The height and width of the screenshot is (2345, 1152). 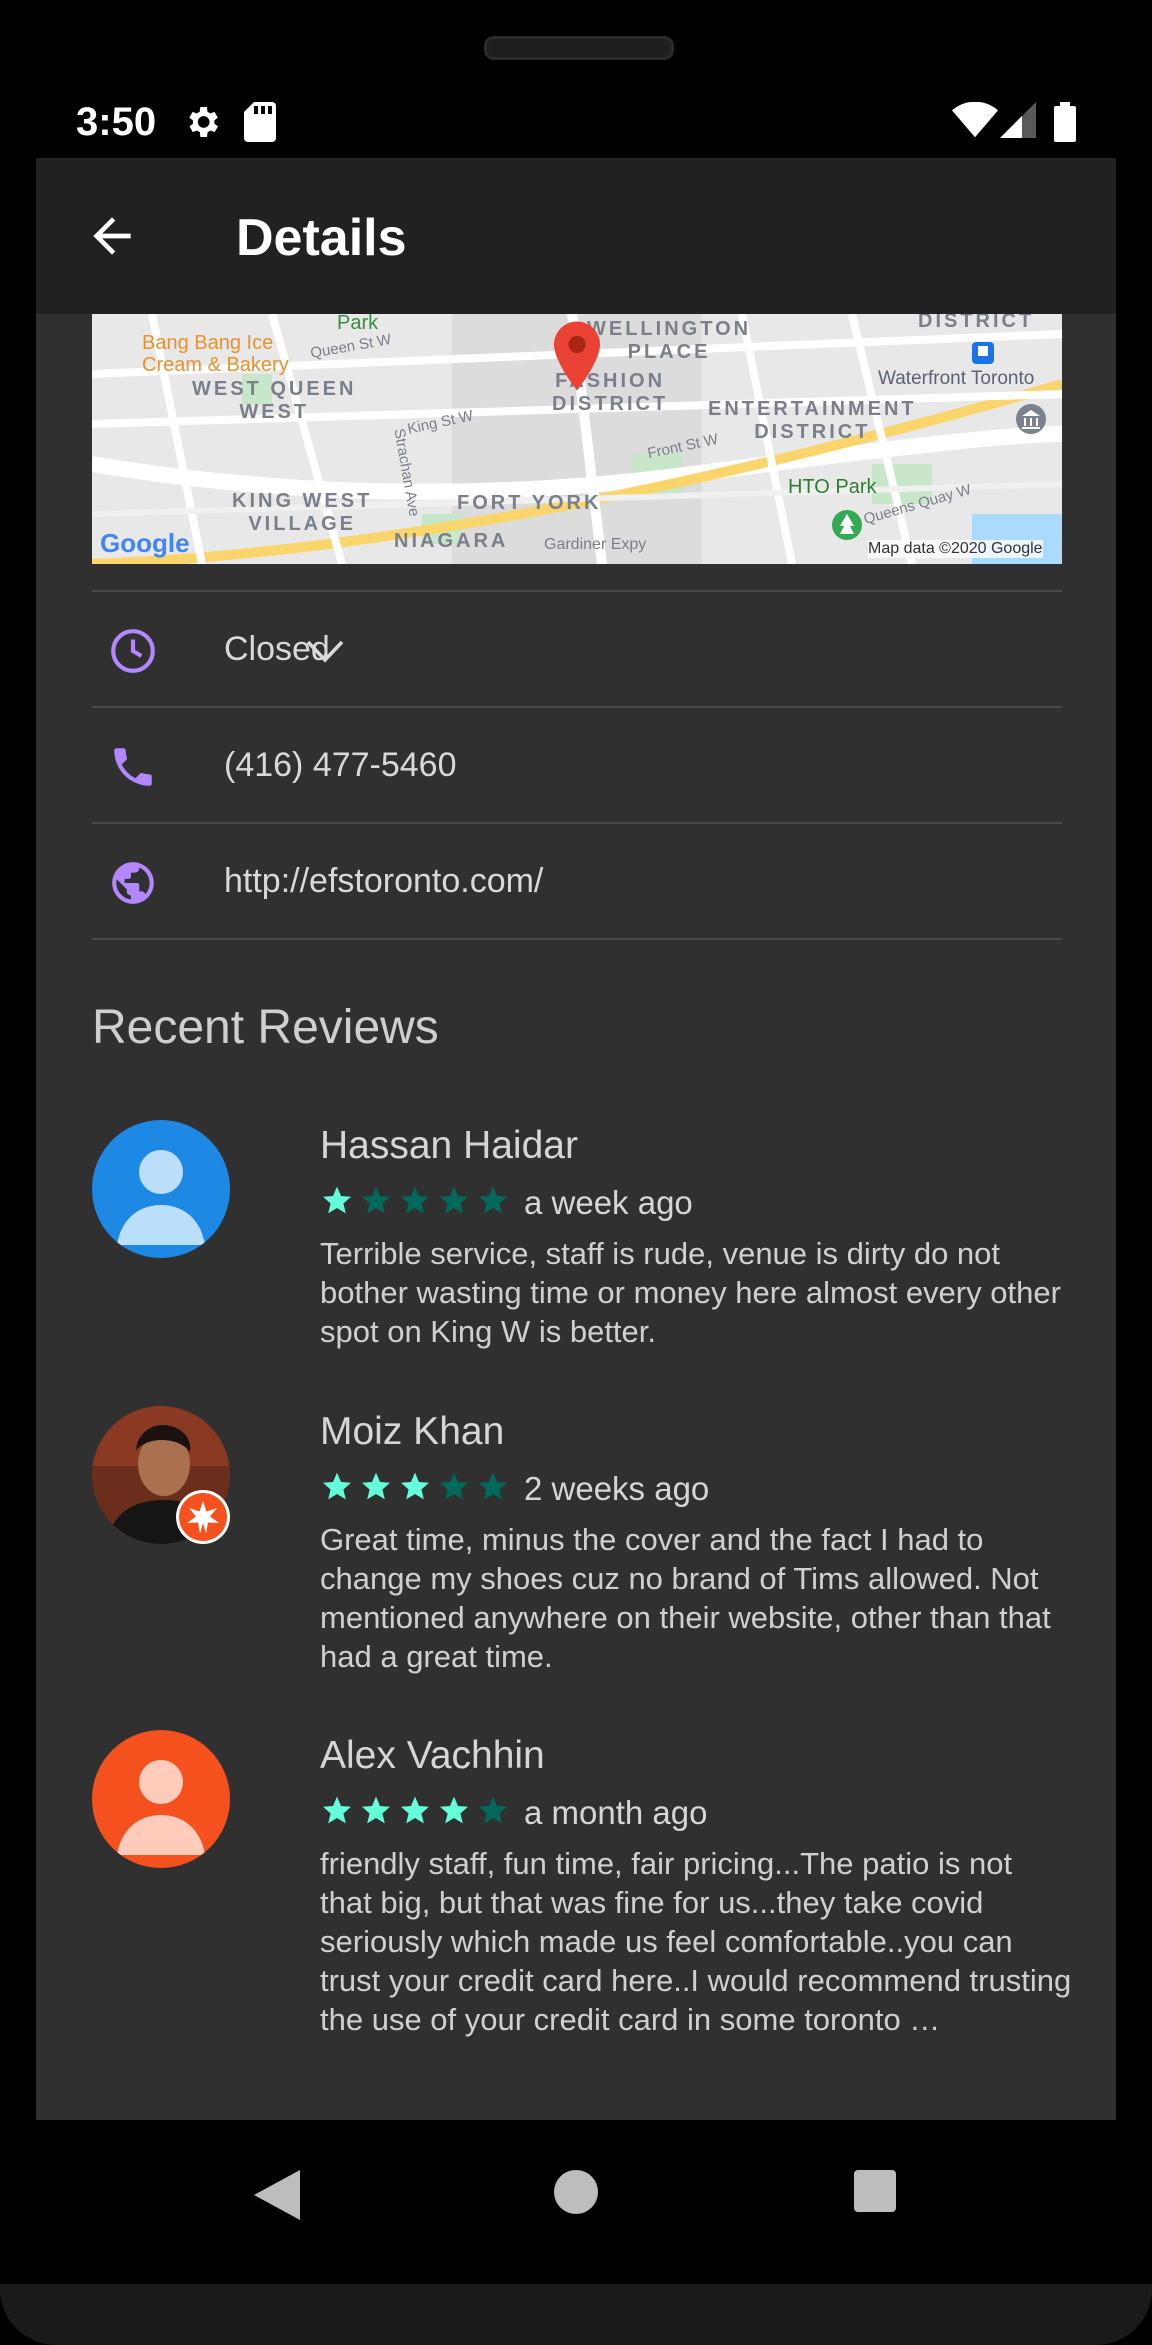 What do you see at coordinates (608, 1202) in the screenshot?
I see `review-time: a week ago` at bounding box center [608, 1202].